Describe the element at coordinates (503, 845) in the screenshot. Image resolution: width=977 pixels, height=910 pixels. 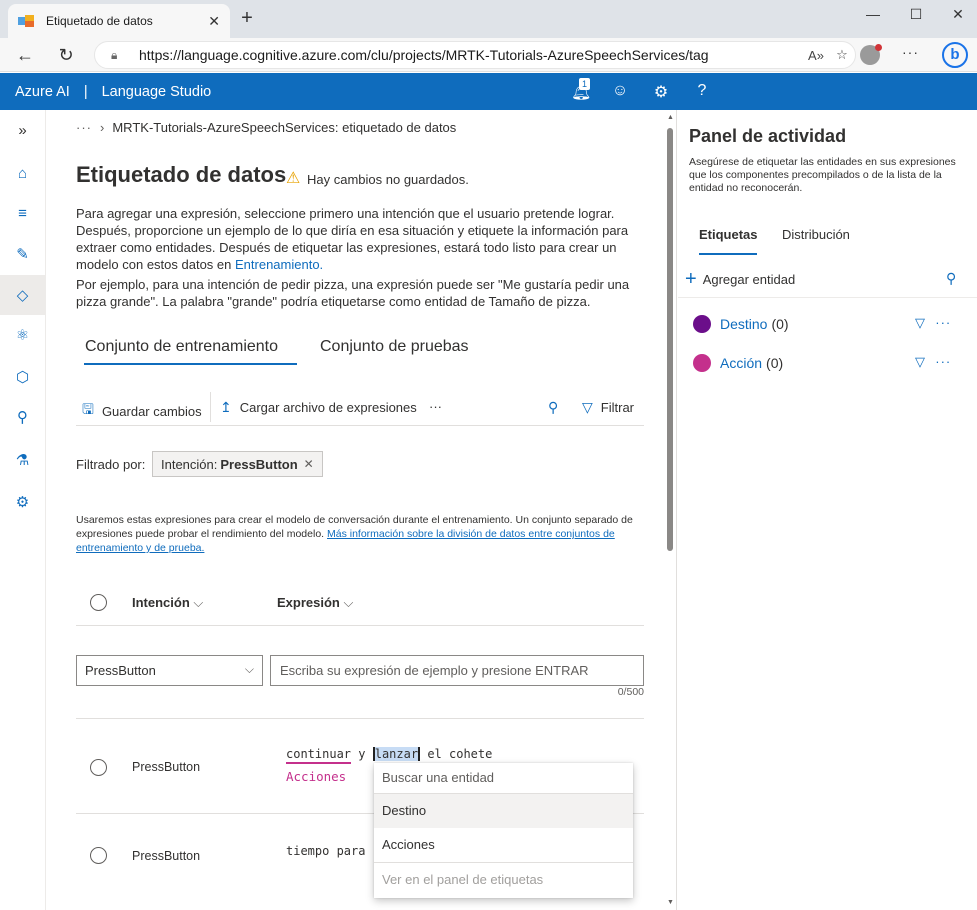
I see `entity-option-acciones: Acciones` at that location.